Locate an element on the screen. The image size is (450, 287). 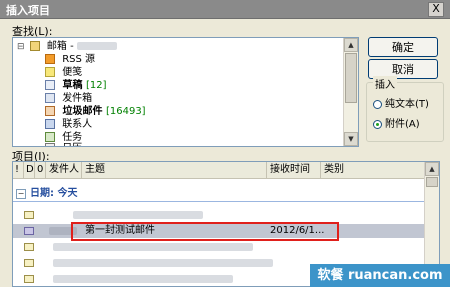
close-button: X is located at coordinates (436, 9).